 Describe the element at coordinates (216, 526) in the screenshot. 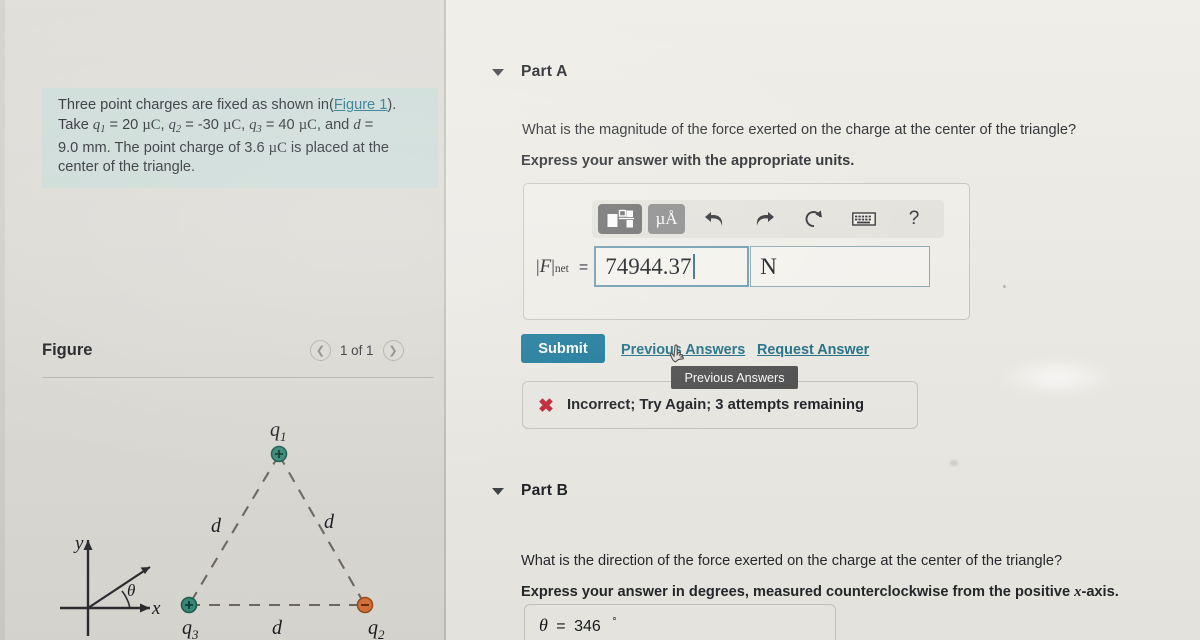

I see `figure-label-side-left: d` at that location.